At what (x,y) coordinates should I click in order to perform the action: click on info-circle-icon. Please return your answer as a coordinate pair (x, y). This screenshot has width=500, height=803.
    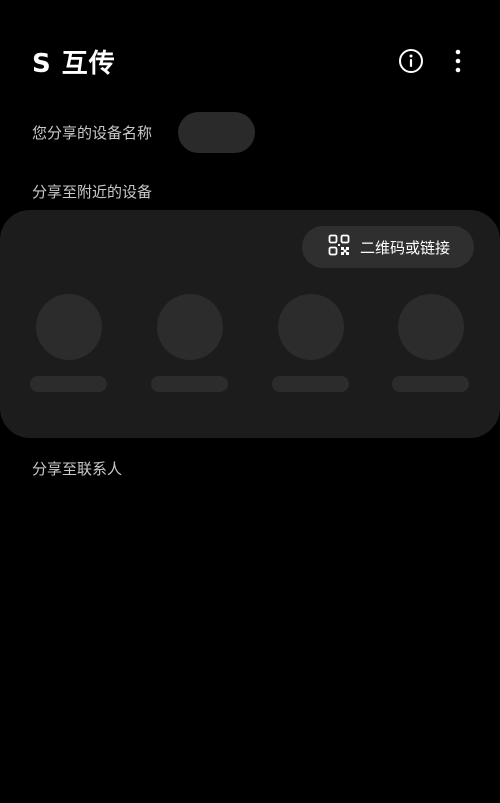
    Looking at the image, I should click on (411, 63).